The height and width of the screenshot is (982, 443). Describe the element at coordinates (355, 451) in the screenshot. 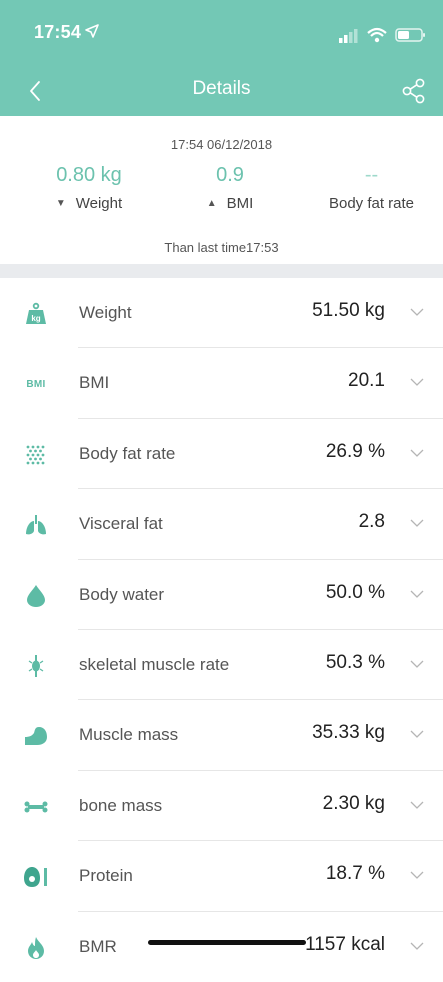

I see `metric-value: 26.9 %` at that location.